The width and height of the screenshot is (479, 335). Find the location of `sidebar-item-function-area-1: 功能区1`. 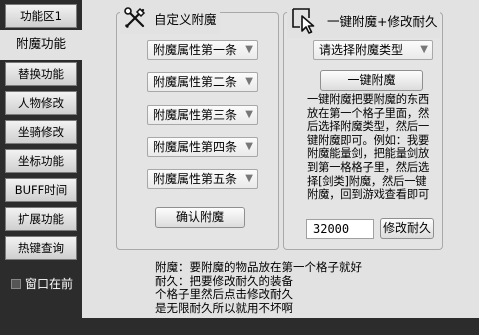

sidebar-item-function-area-1: 功能区1 is located at coordinates (41, 16).